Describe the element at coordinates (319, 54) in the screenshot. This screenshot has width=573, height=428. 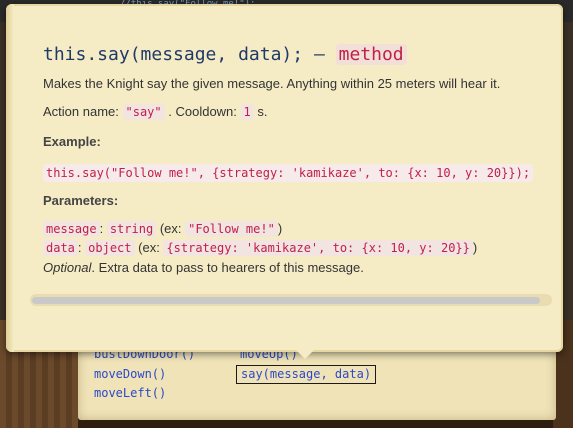
I see `title-dash: –` at that location.